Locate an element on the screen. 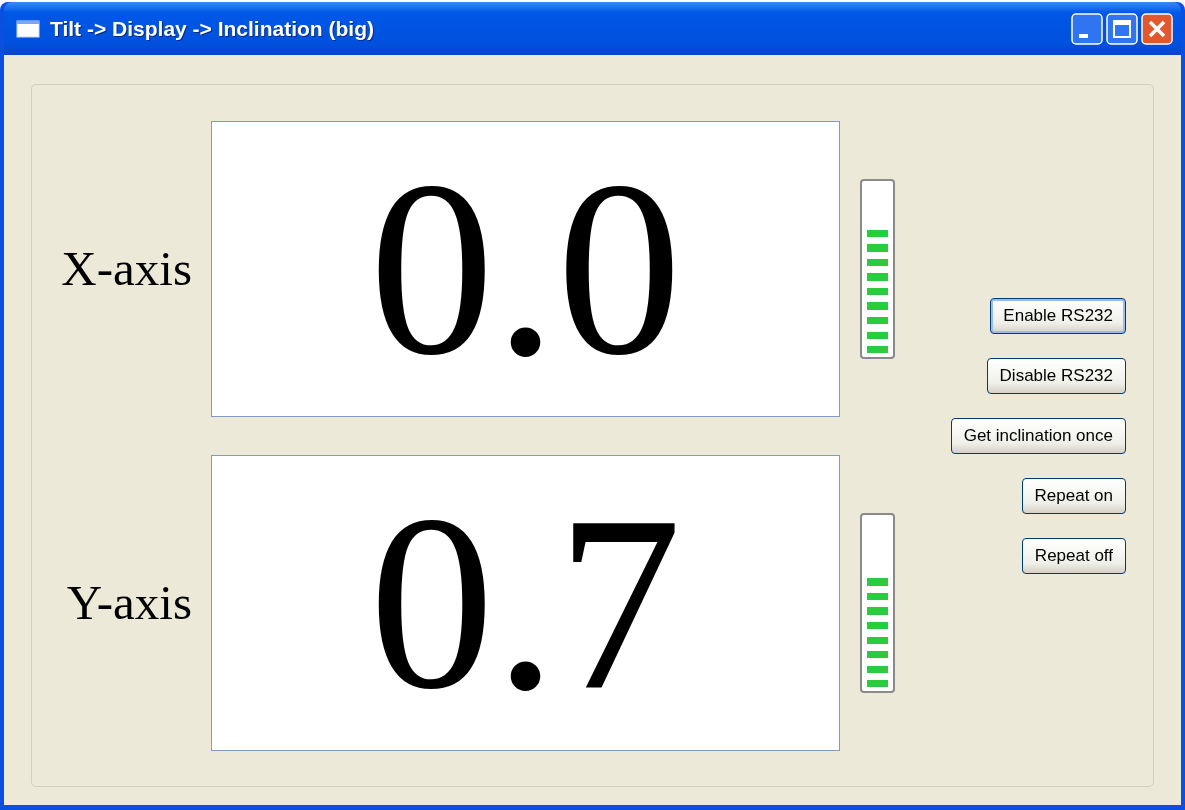  inclination-value: 0.7 is located at coordinates (525, 603).